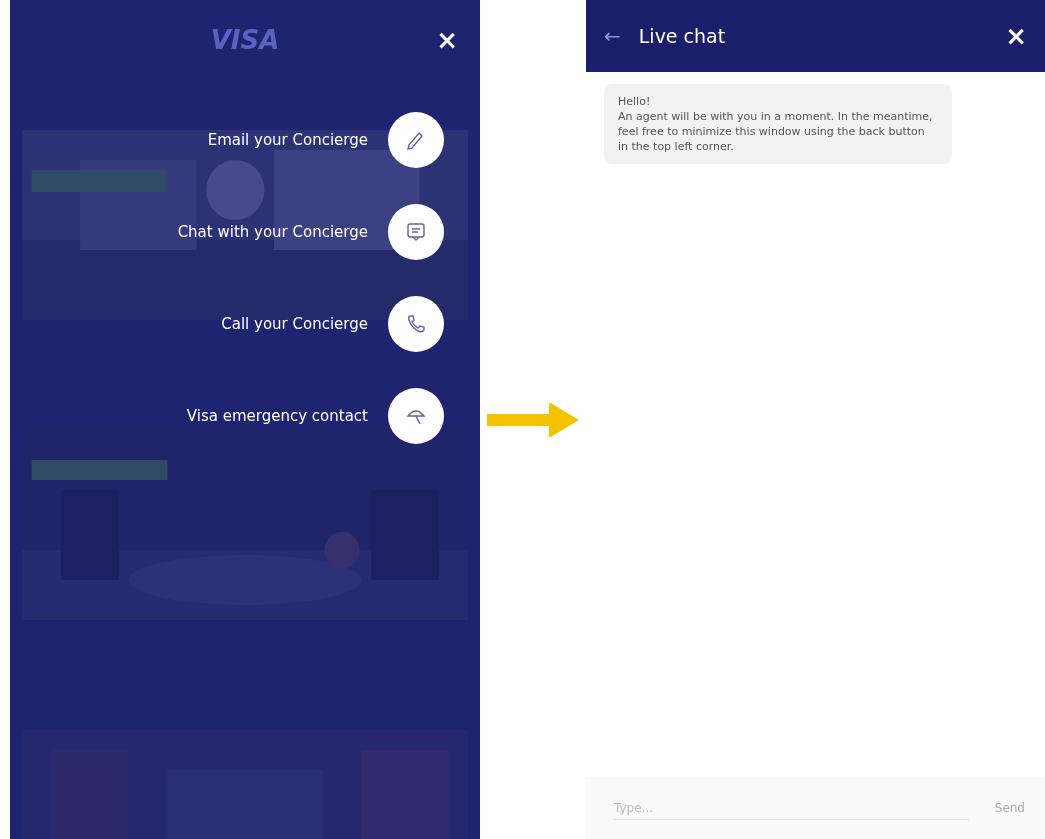 This screenshot has height=839, width=1045. I want to click on window-title: Live chat, so click(682, 36).